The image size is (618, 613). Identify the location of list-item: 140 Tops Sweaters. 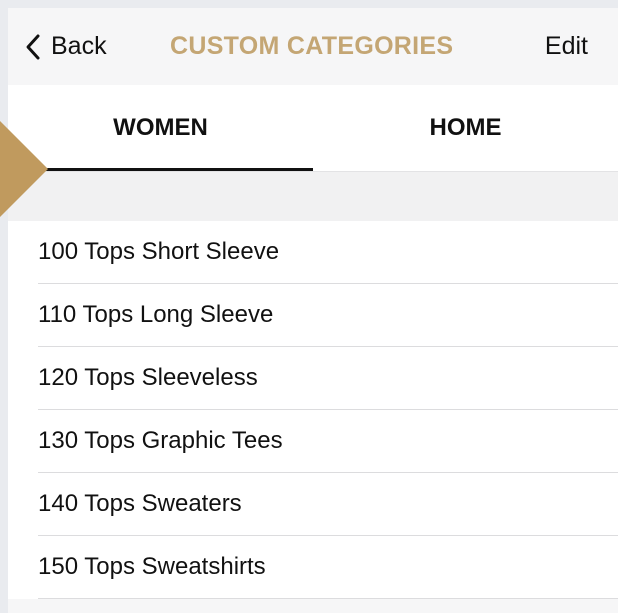
(328, 504).